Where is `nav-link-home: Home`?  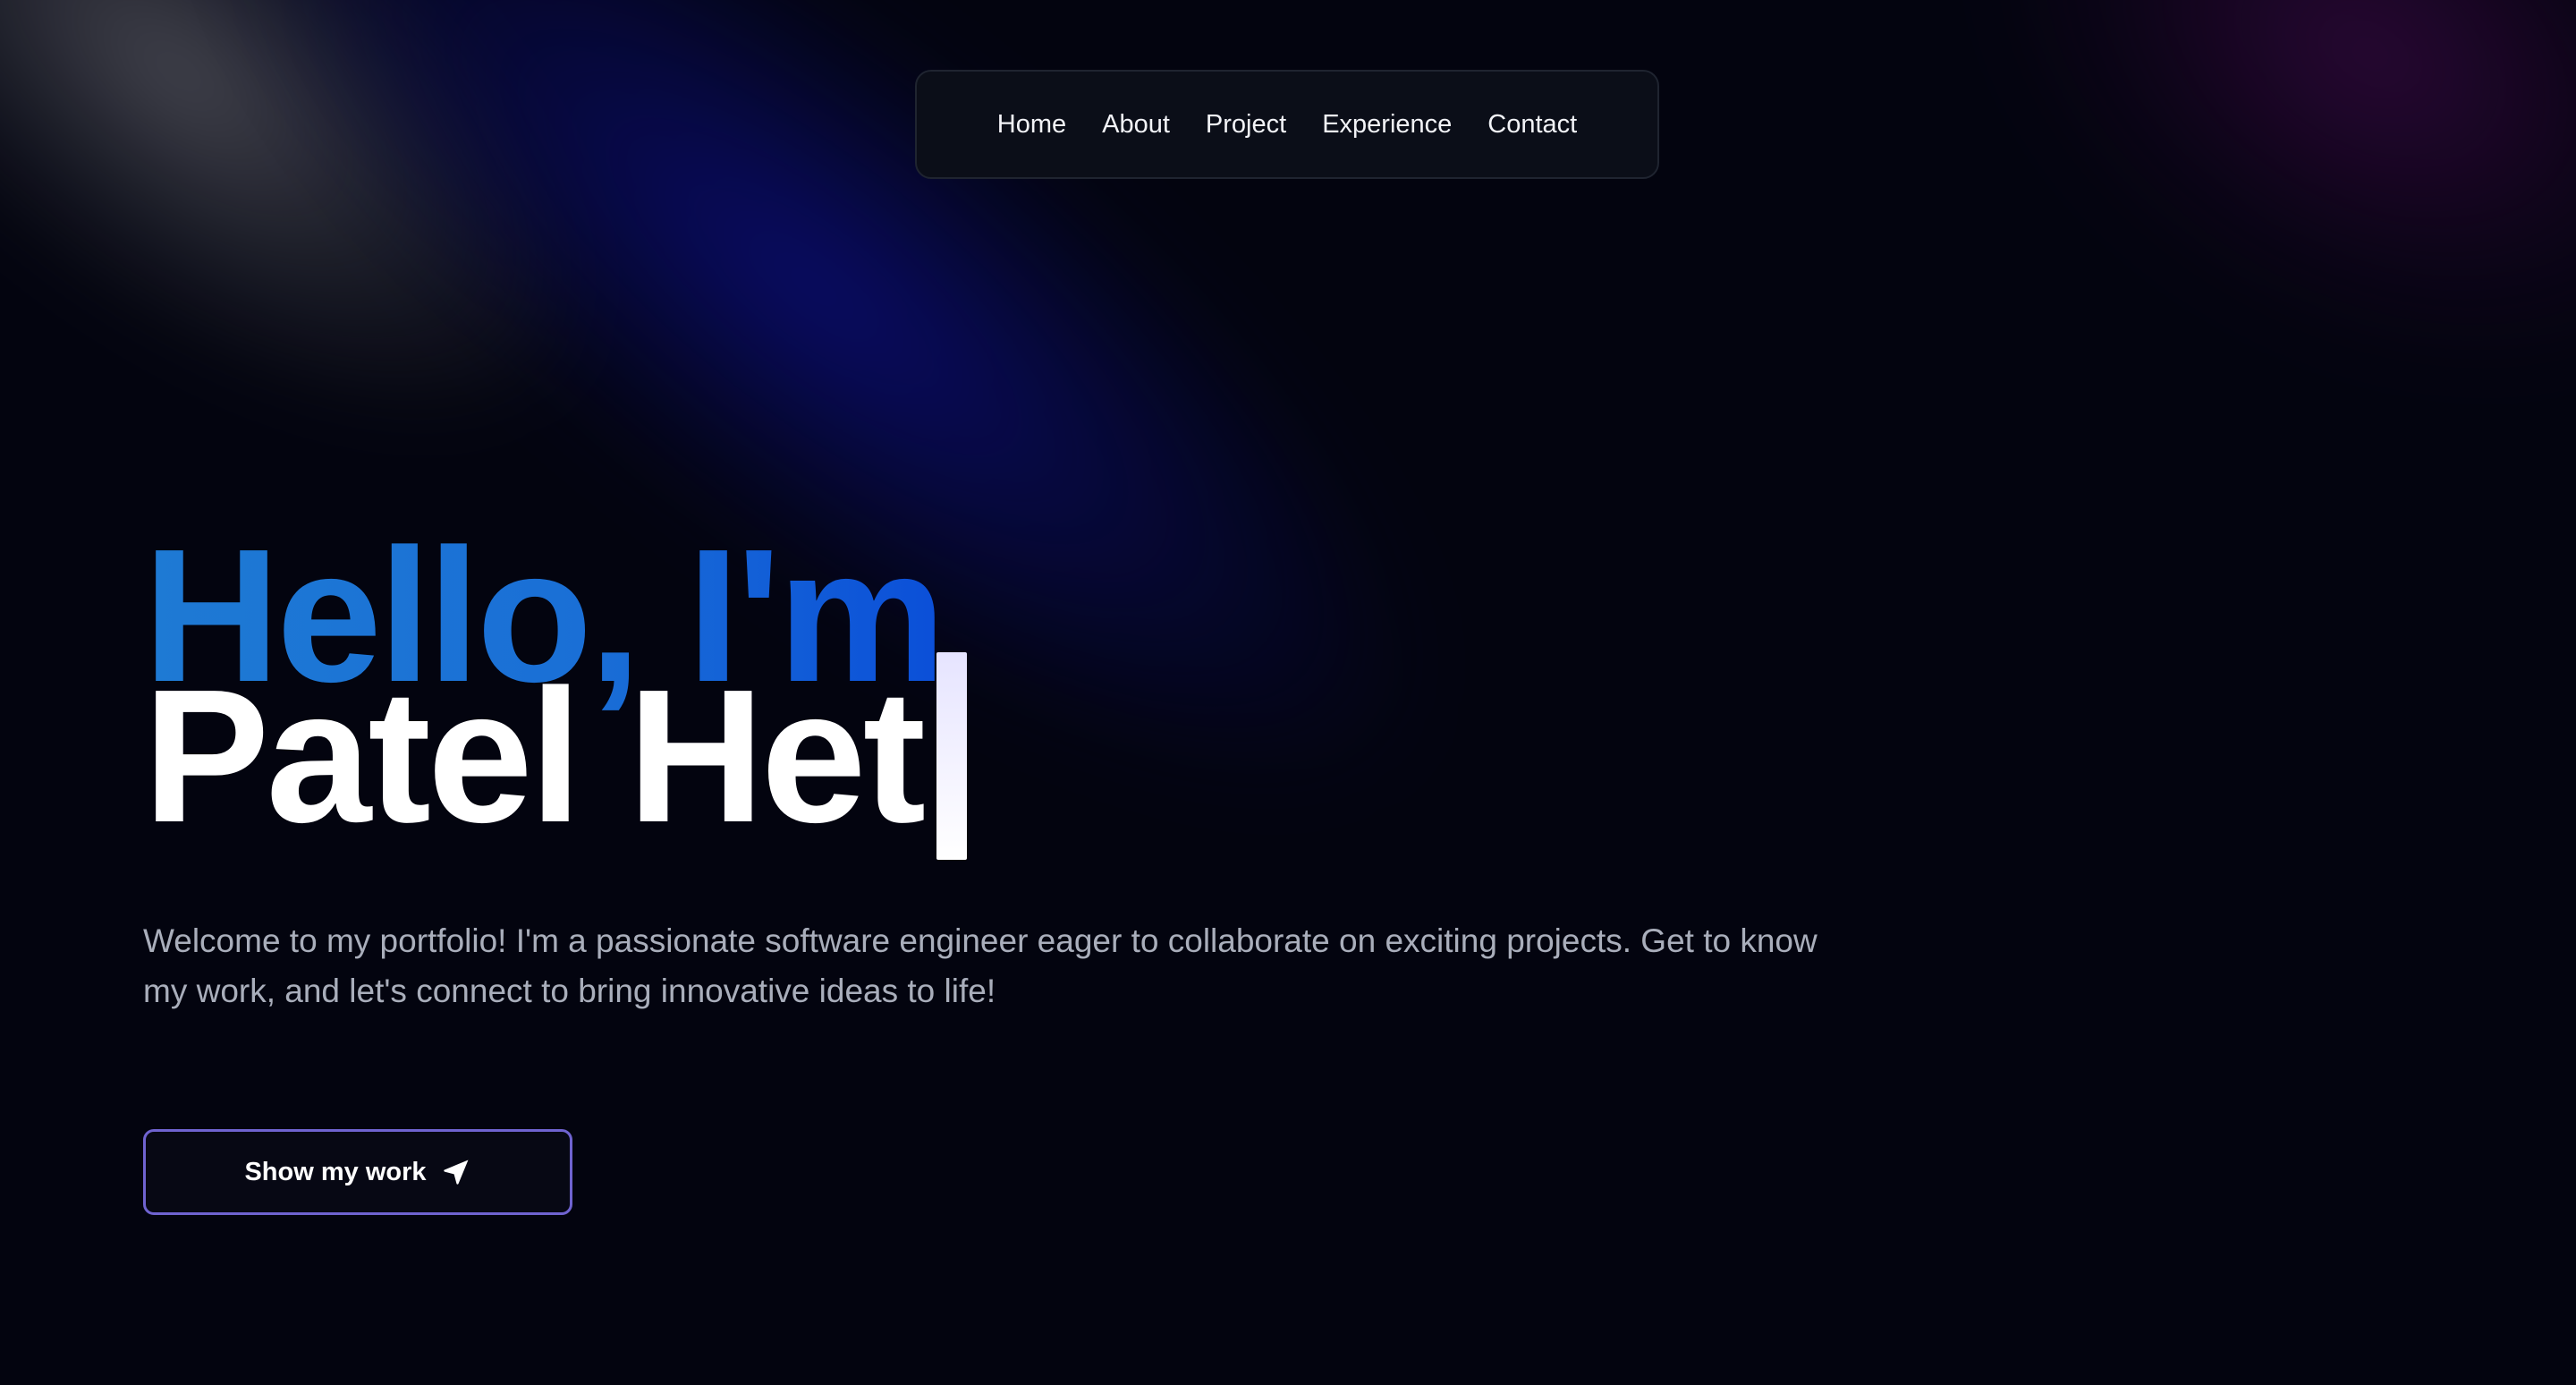 nav-link-home: Home is located at coordinates (1031, 125).